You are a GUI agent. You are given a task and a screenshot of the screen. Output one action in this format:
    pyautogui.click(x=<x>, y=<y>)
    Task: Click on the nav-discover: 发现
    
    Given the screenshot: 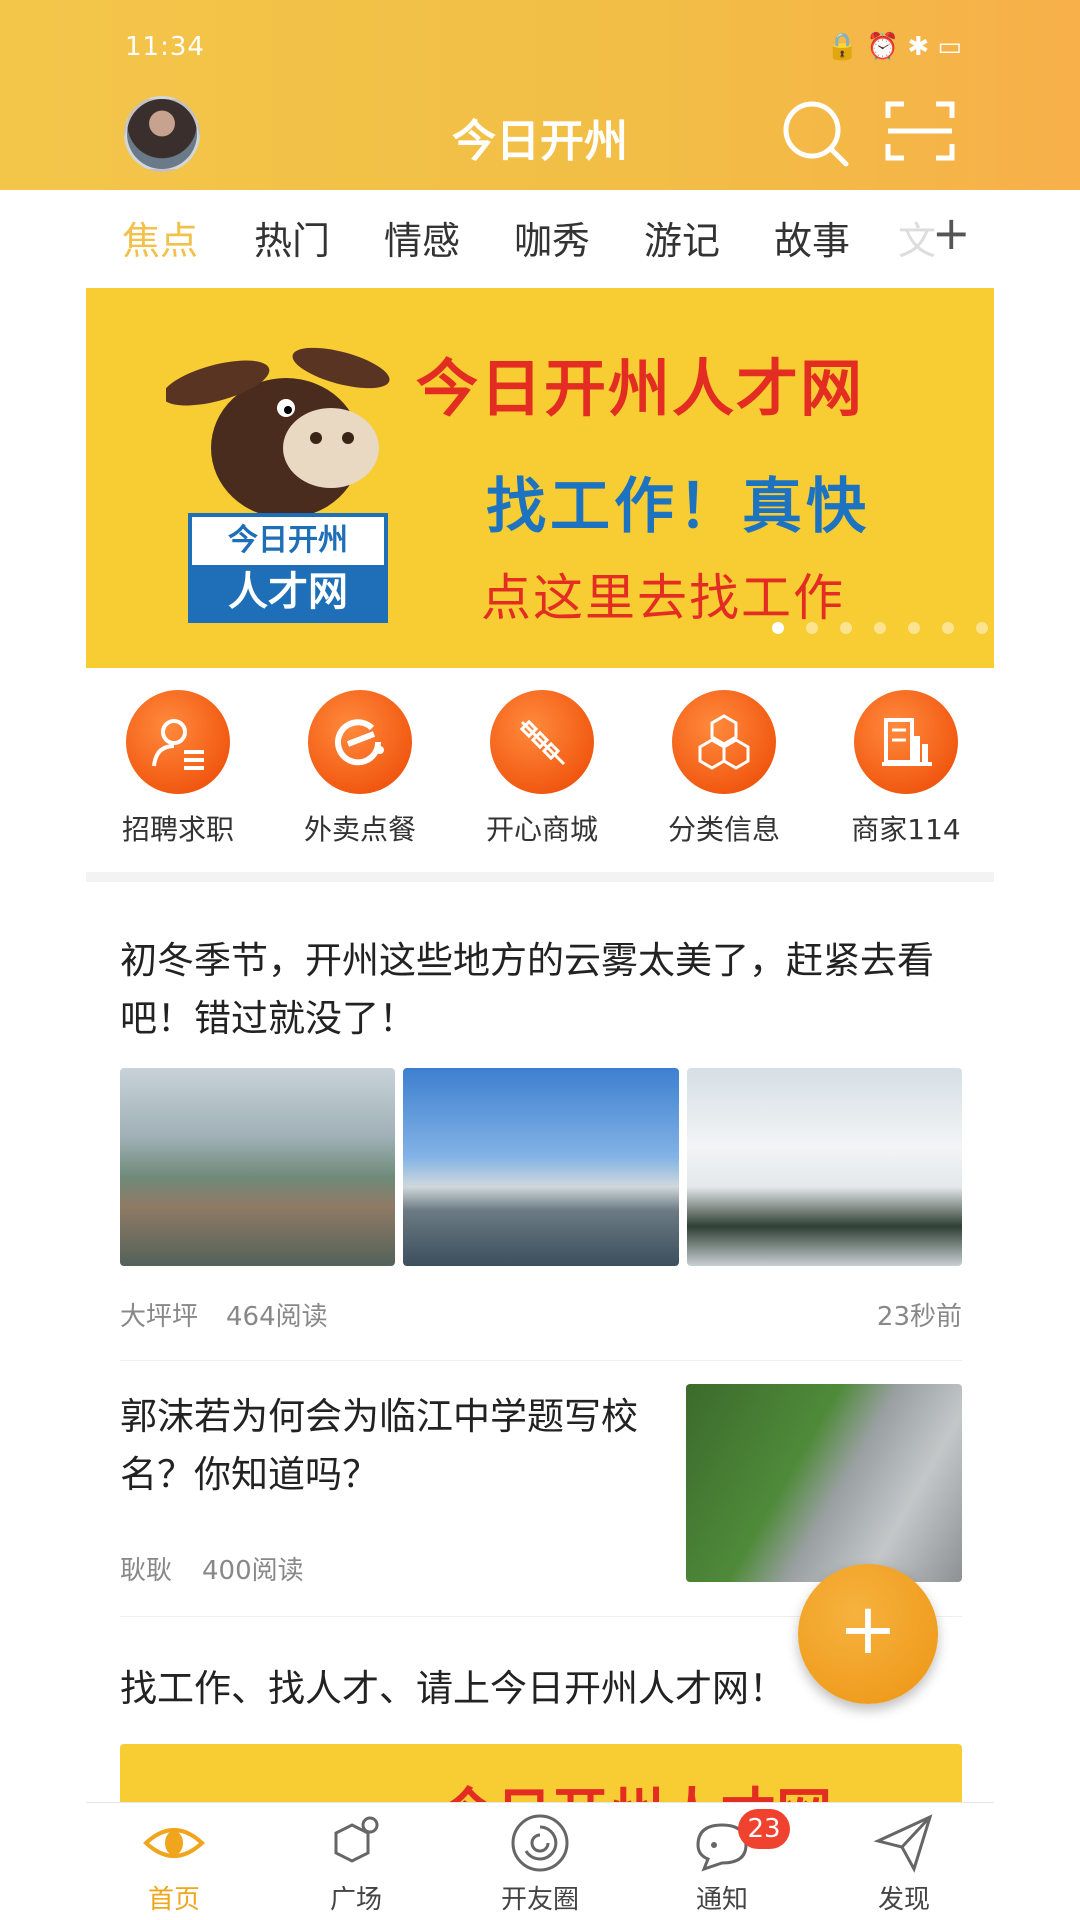 What is the action you would take?
    pyautogui.click(x=904, y=1863)
    